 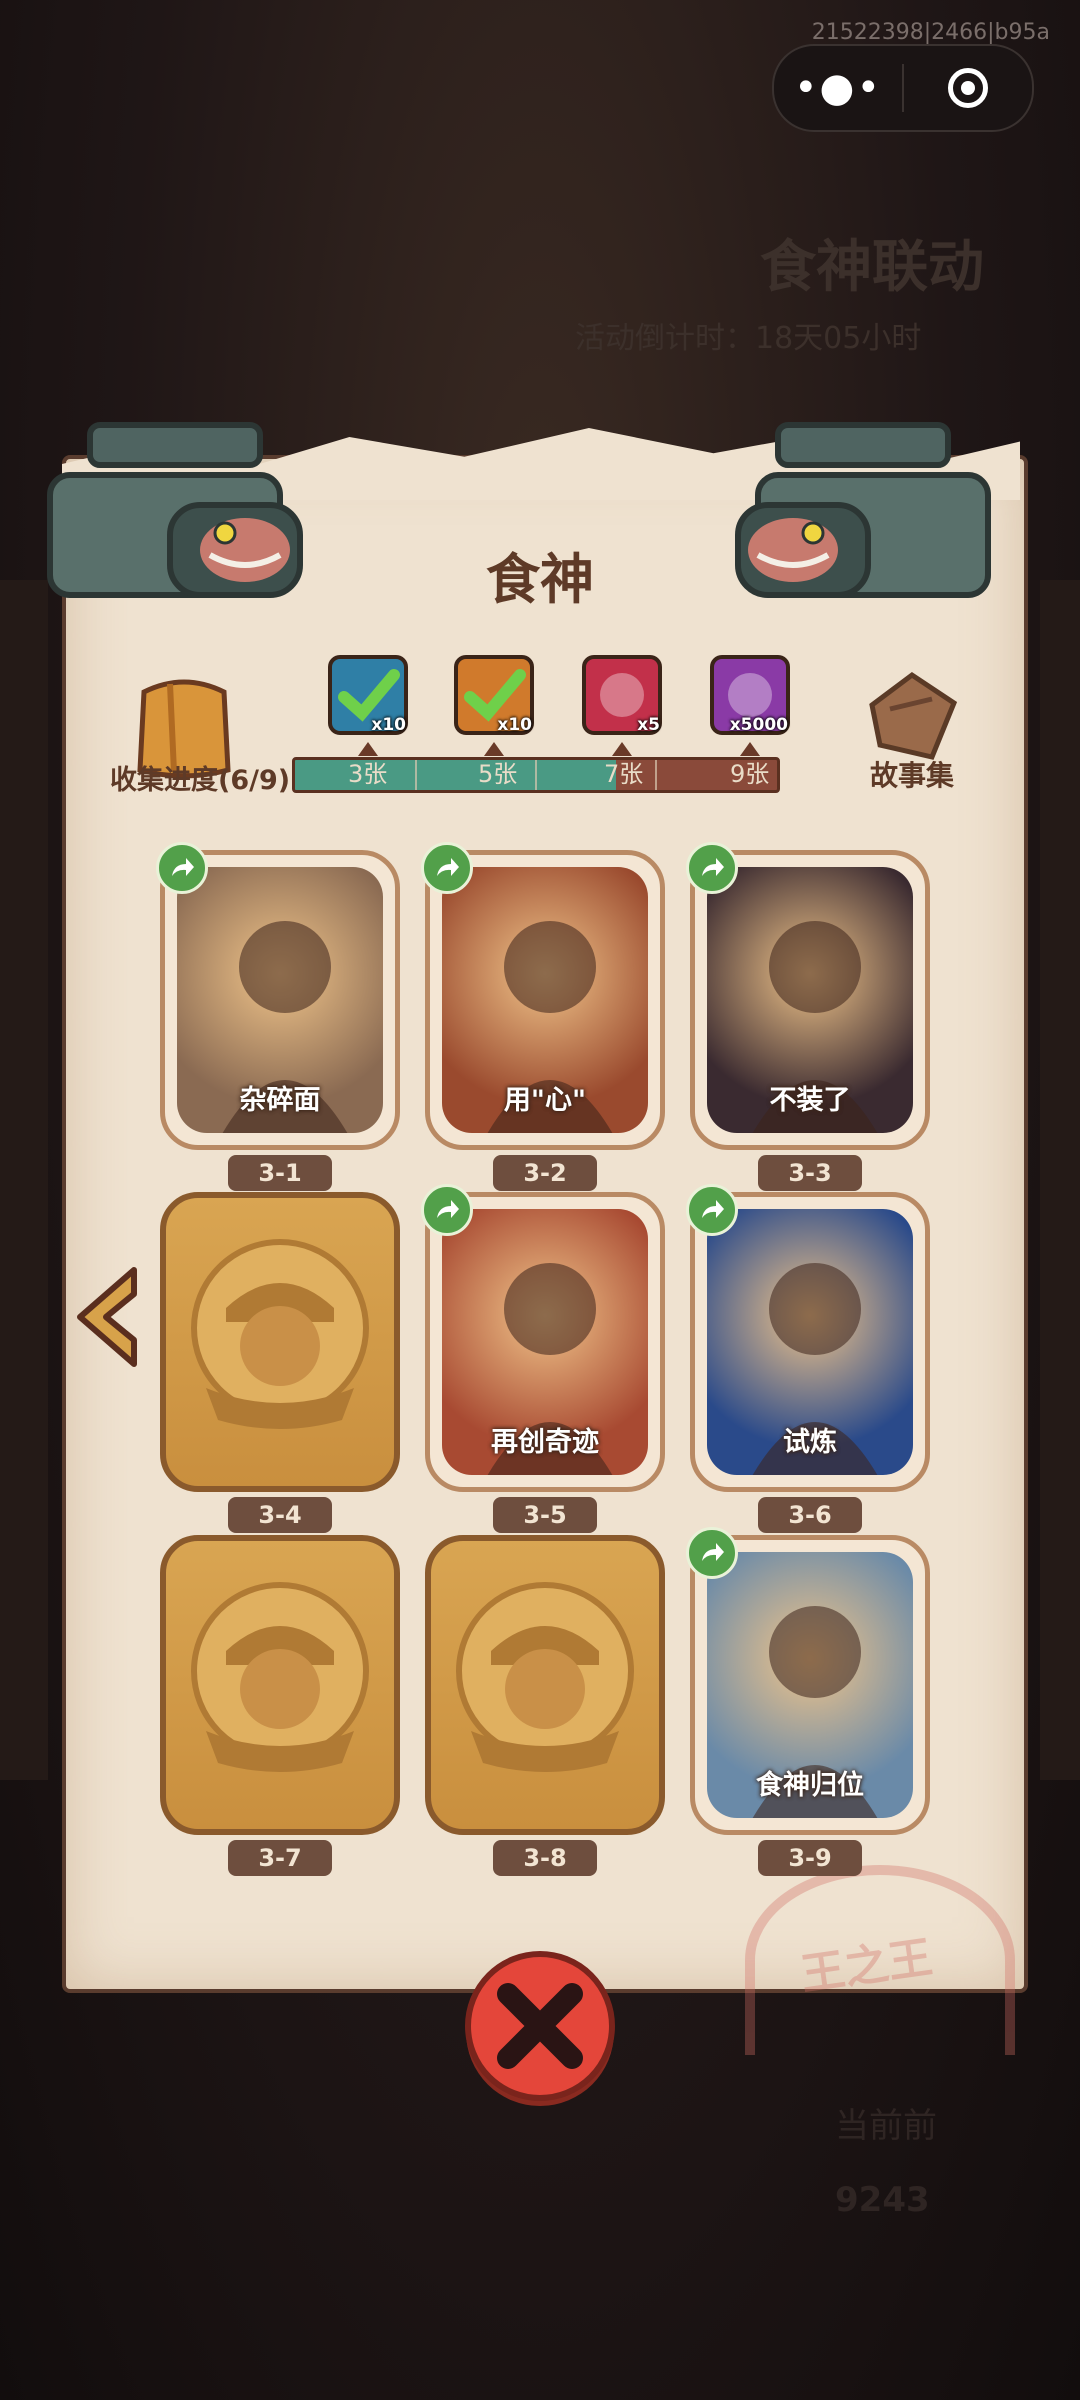 I want to click on story-card: 不装了, so click(x=810, y=1000).